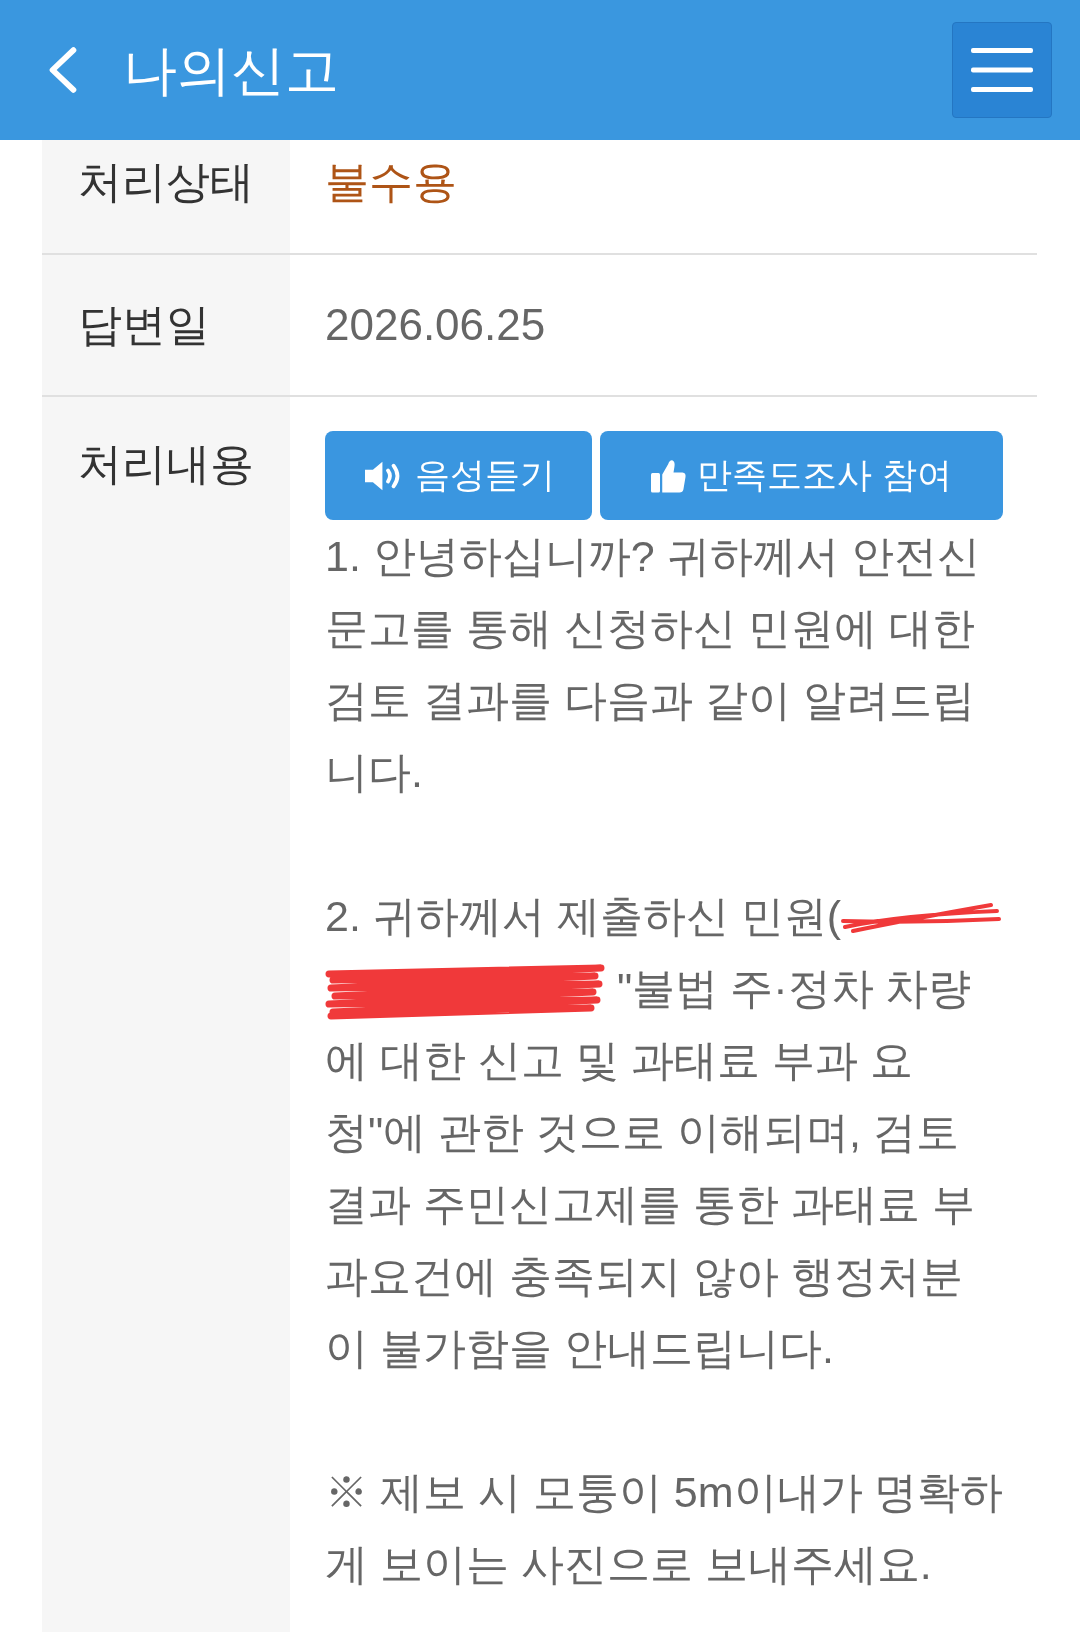  What do you see at coordinates (435, 324) in the screenshot?
I see `answer-date: 2026.06.25` at bounding box center [435, 324].